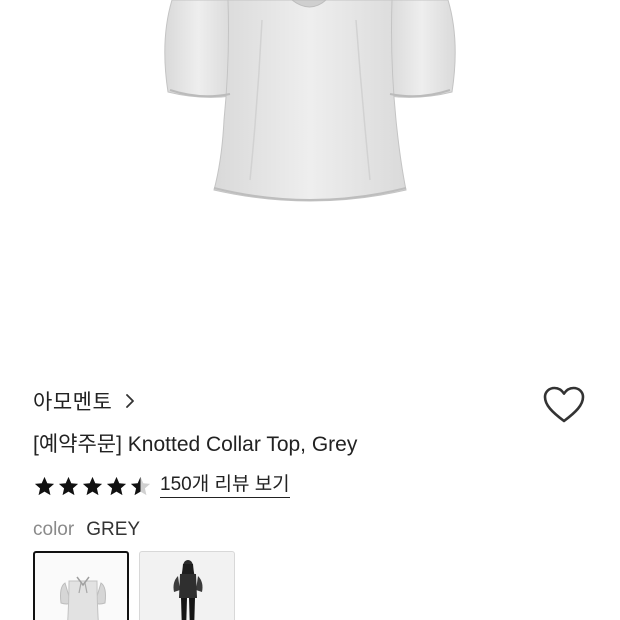 The height and width of the screenshot is (620, 620). I want to click on brand-name: 아모멘토, so click(73, 402).